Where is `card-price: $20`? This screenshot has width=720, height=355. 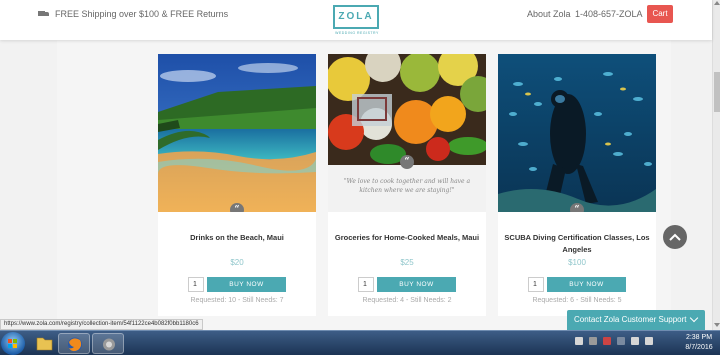
card-price: $20 is located at coordinates (237, 262).